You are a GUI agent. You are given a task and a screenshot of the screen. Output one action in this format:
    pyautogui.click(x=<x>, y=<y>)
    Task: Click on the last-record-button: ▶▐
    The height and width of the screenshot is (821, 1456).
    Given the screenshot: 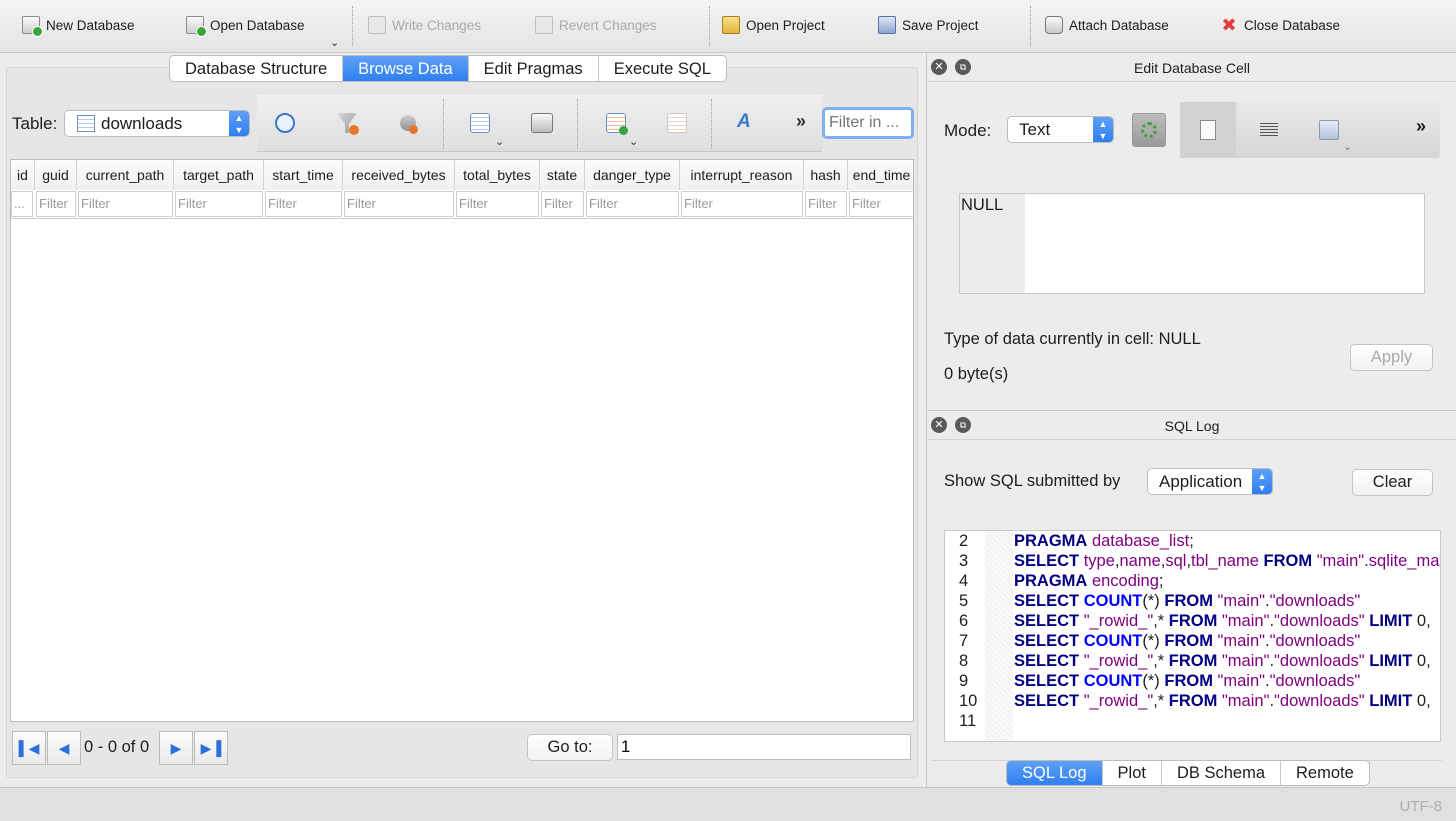 What is the action you would take?
    pyautogui.click(x=211, y=748)
    